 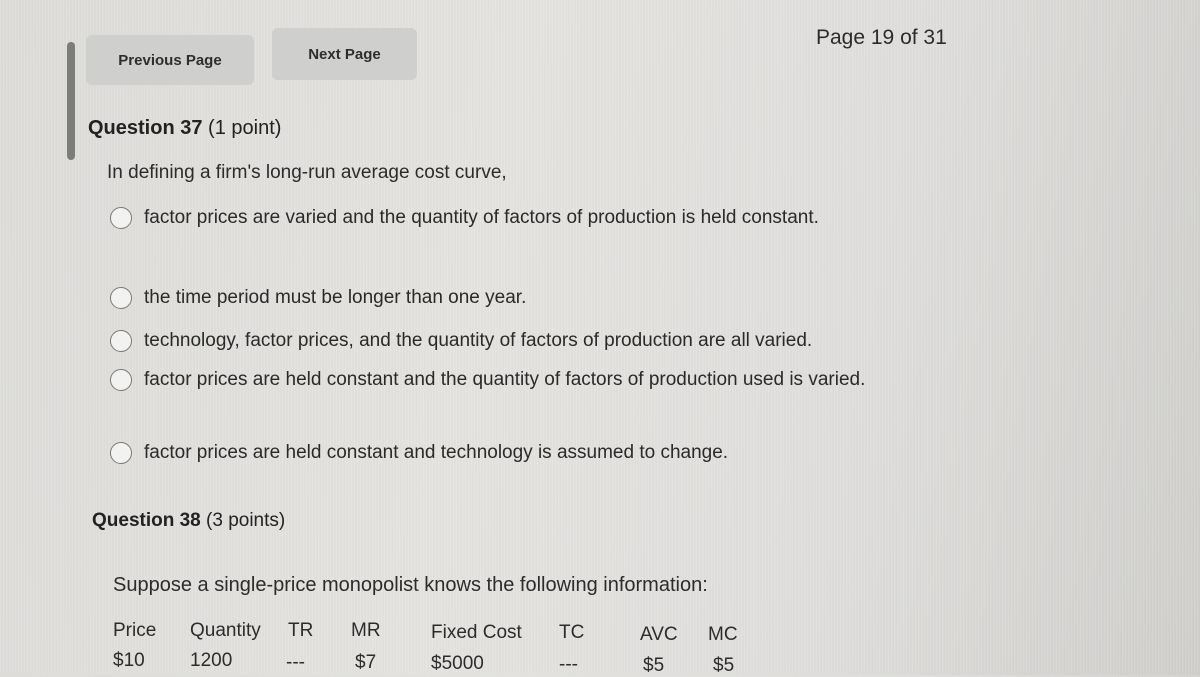 I want to click on table-cell-fixed-cost: $5000, so click(x=457, y=663).